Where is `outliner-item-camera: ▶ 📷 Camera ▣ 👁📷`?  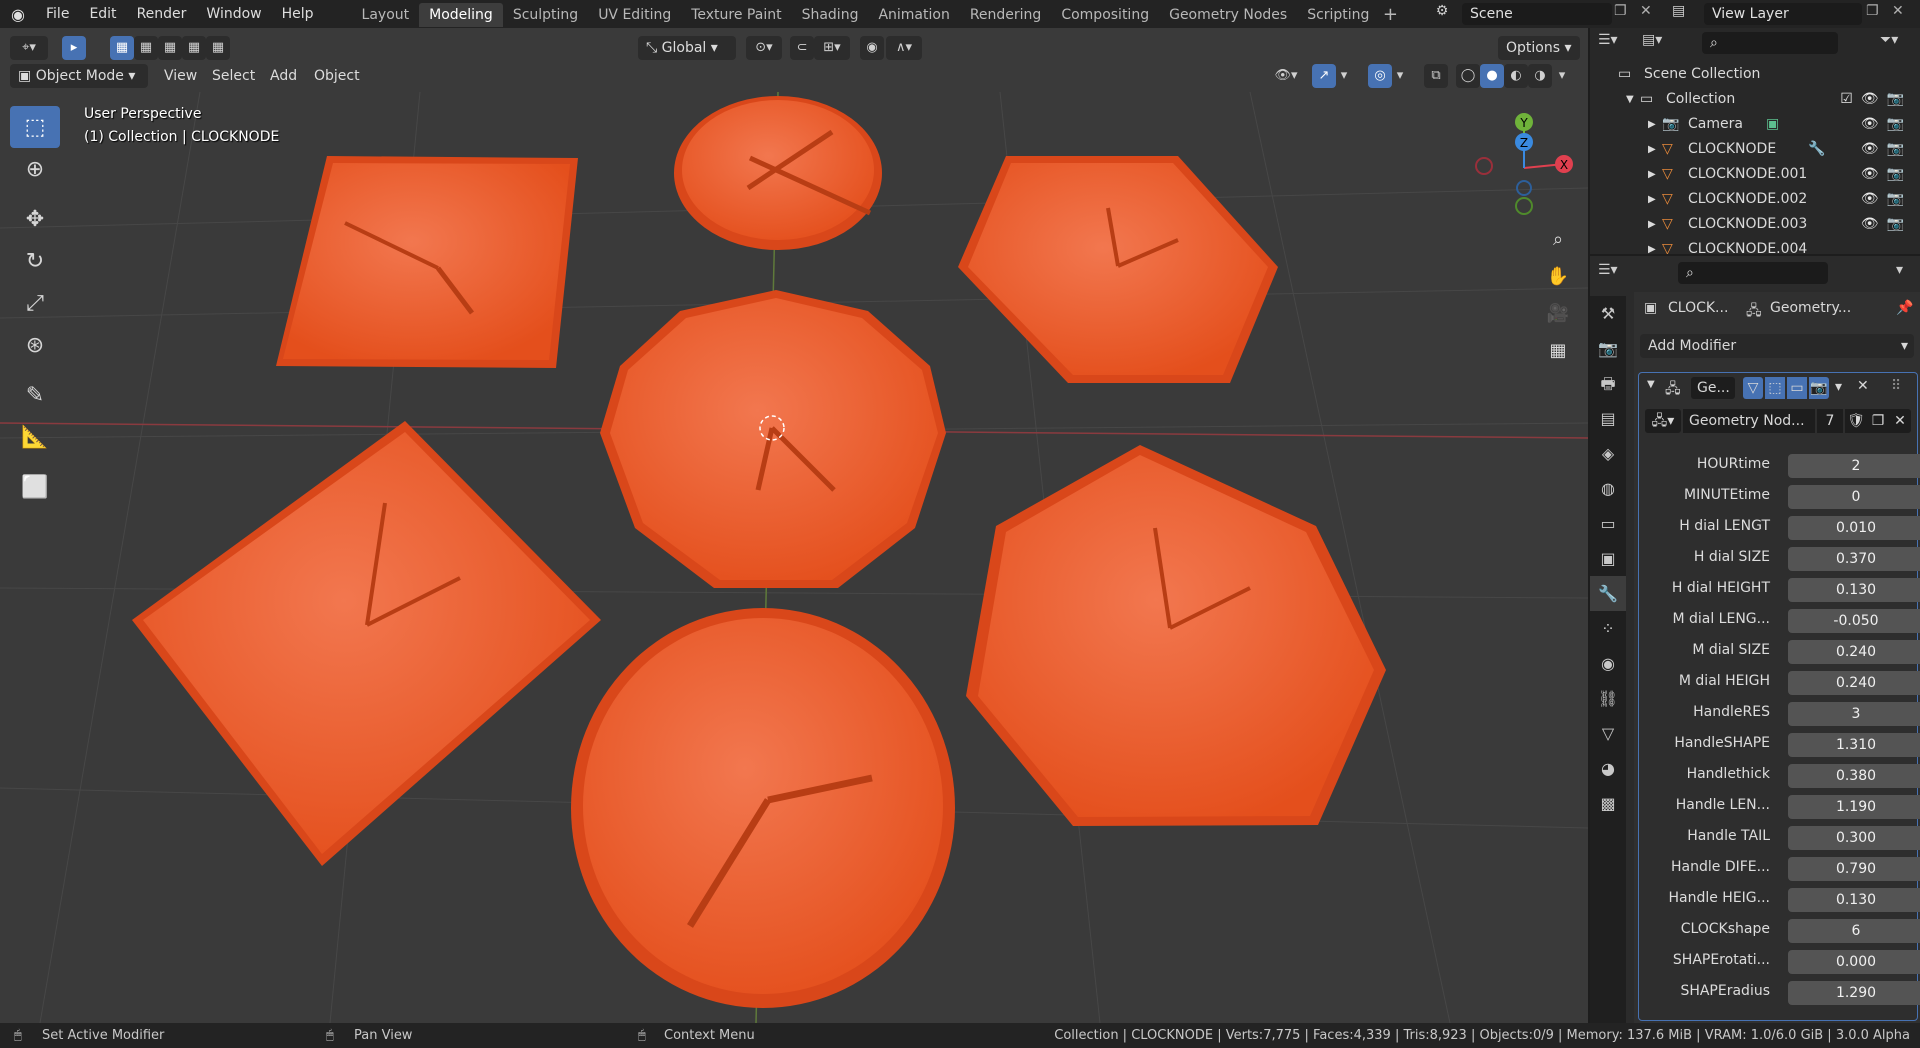
outliner-item-camera: ▶ 📷 Camera ▣ 👁📷 is located at coordinates (1755, 124).